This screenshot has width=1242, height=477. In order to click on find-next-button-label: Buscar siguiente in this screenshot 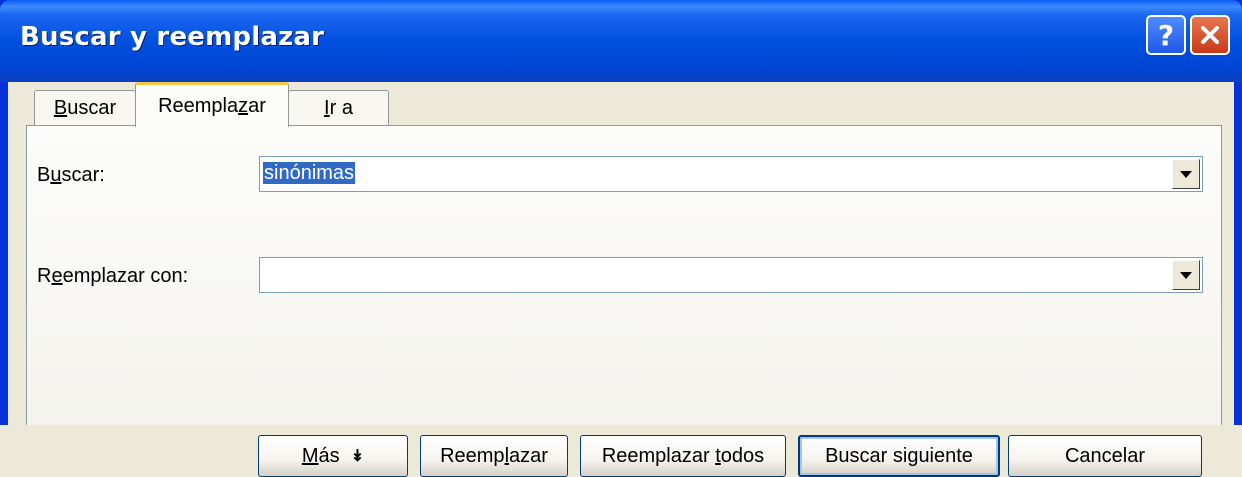, I will do `click(899, 455)`.